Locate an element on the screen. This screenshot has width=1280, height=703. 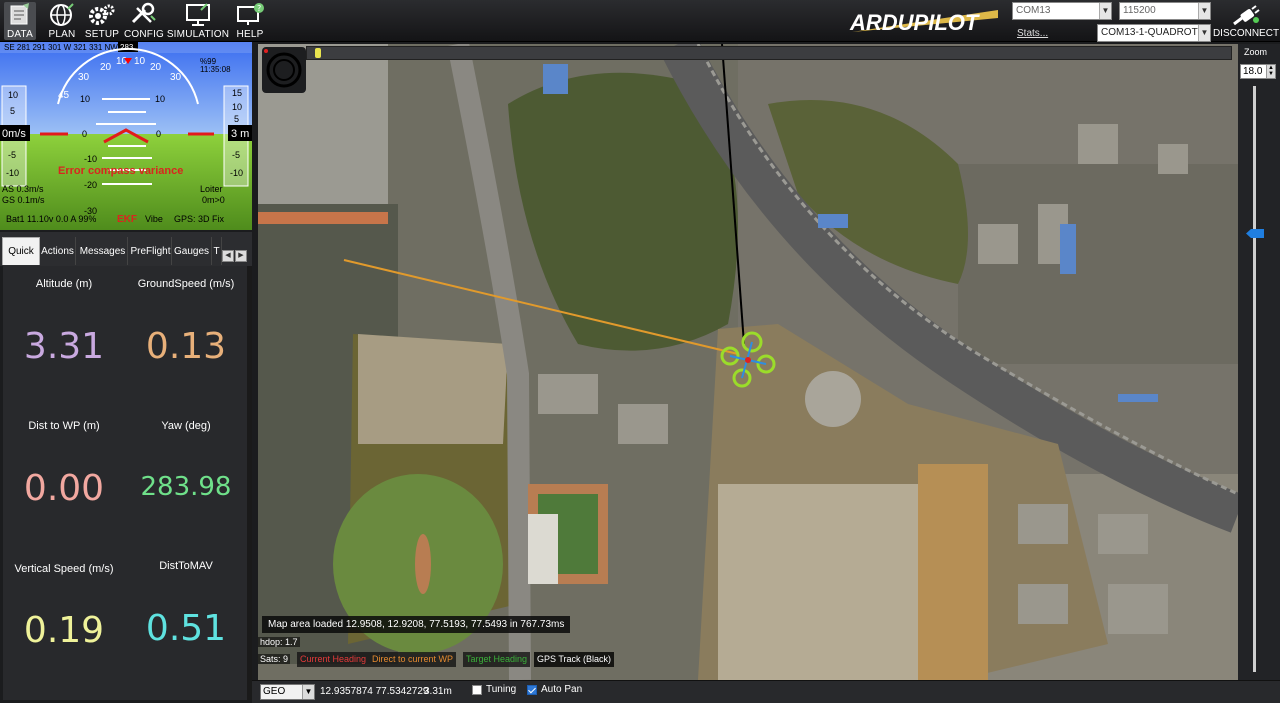
com-port-value: COM13 is located at coordinates (1033, 10).